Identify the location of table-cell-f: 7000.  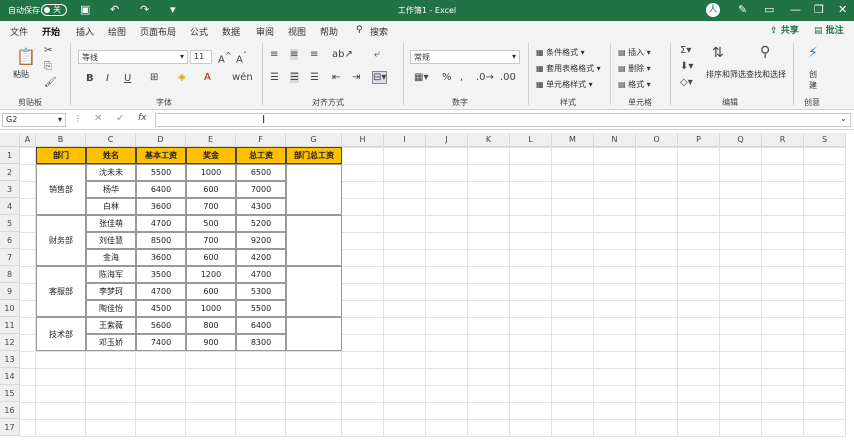
(261, 189).